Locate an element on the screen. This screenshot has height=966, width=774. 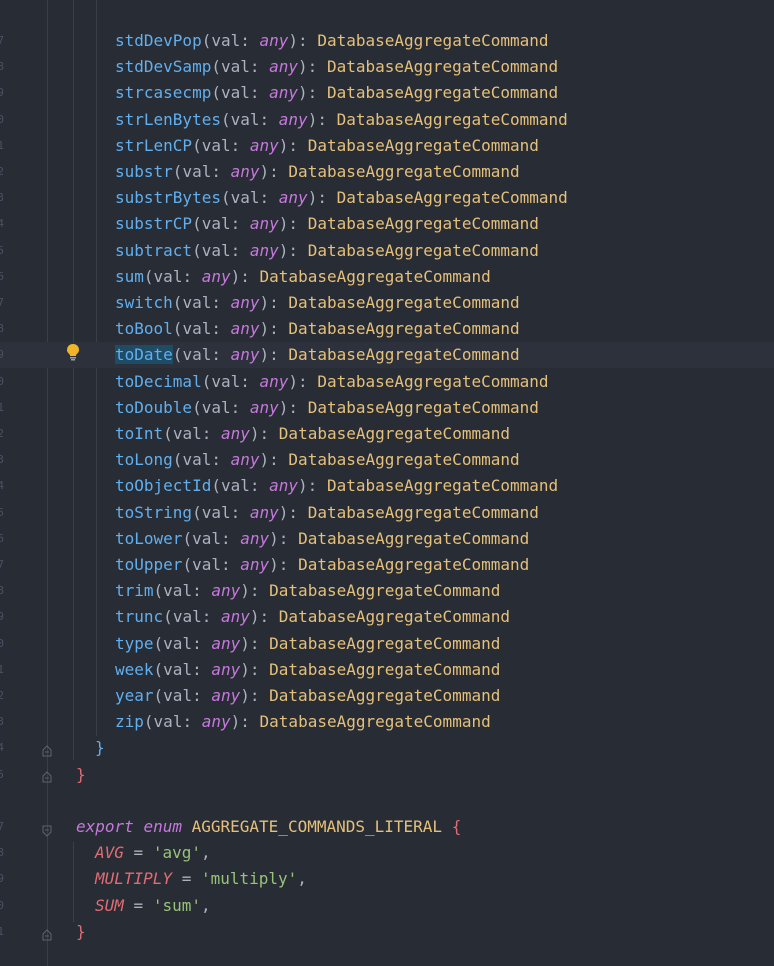
method-name: toBool is located at coordinates (144, 329).